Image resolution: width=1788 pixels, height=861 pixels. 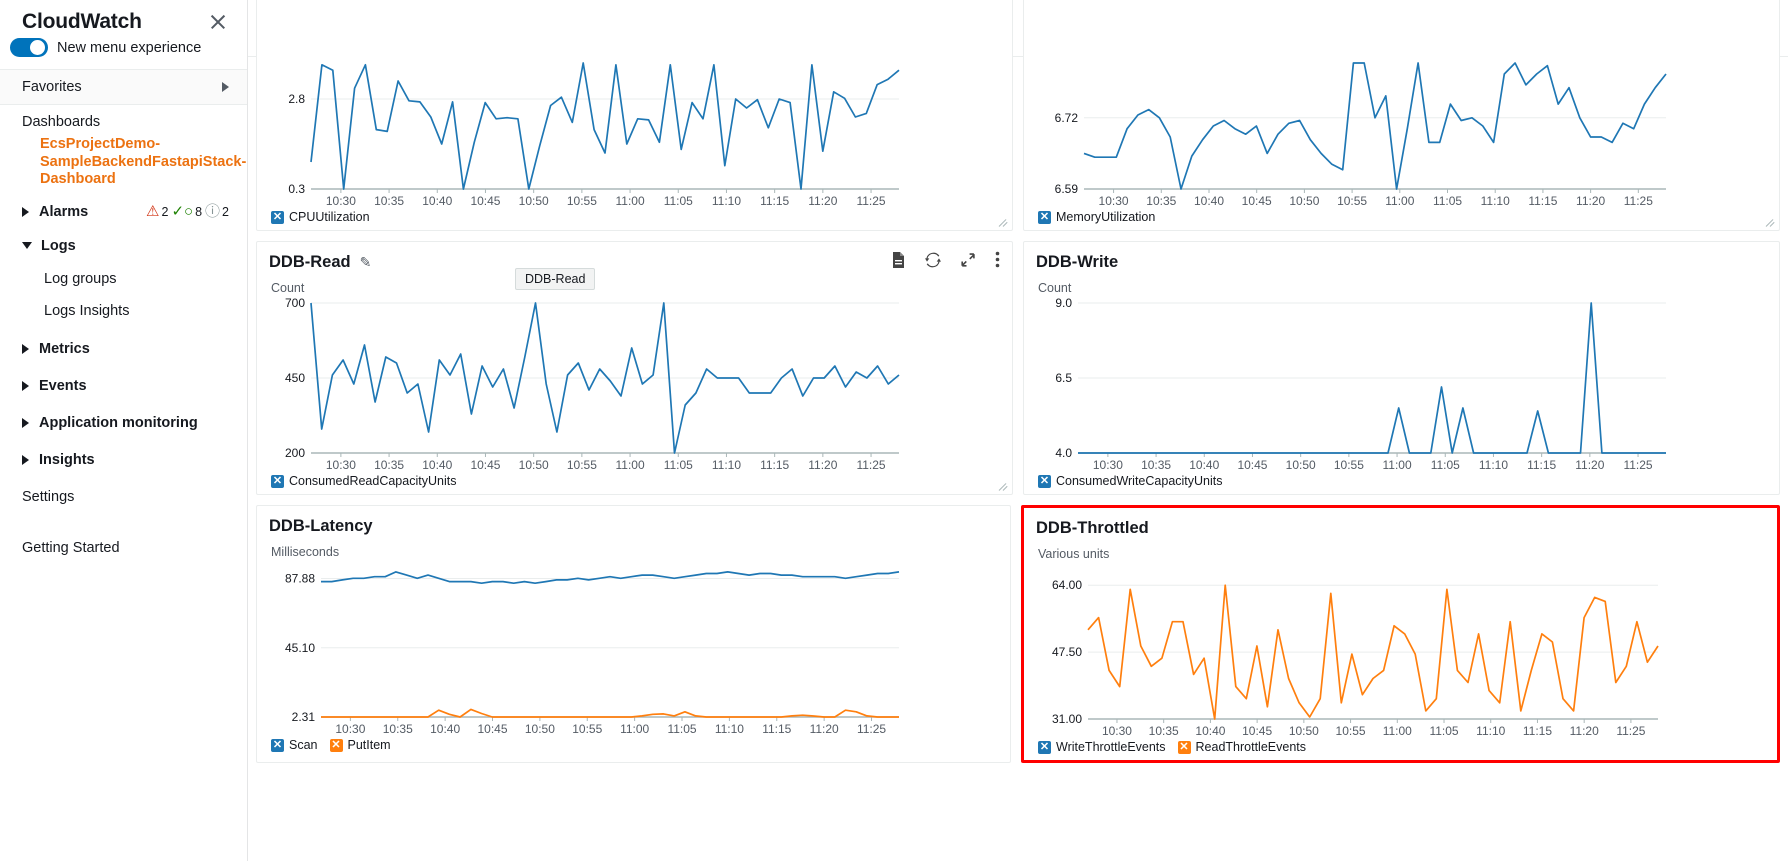 What do you see at coordinates (296, 189) in the screenshot?
I see `svg-text: 0.3` at bounding box center [296, 189].